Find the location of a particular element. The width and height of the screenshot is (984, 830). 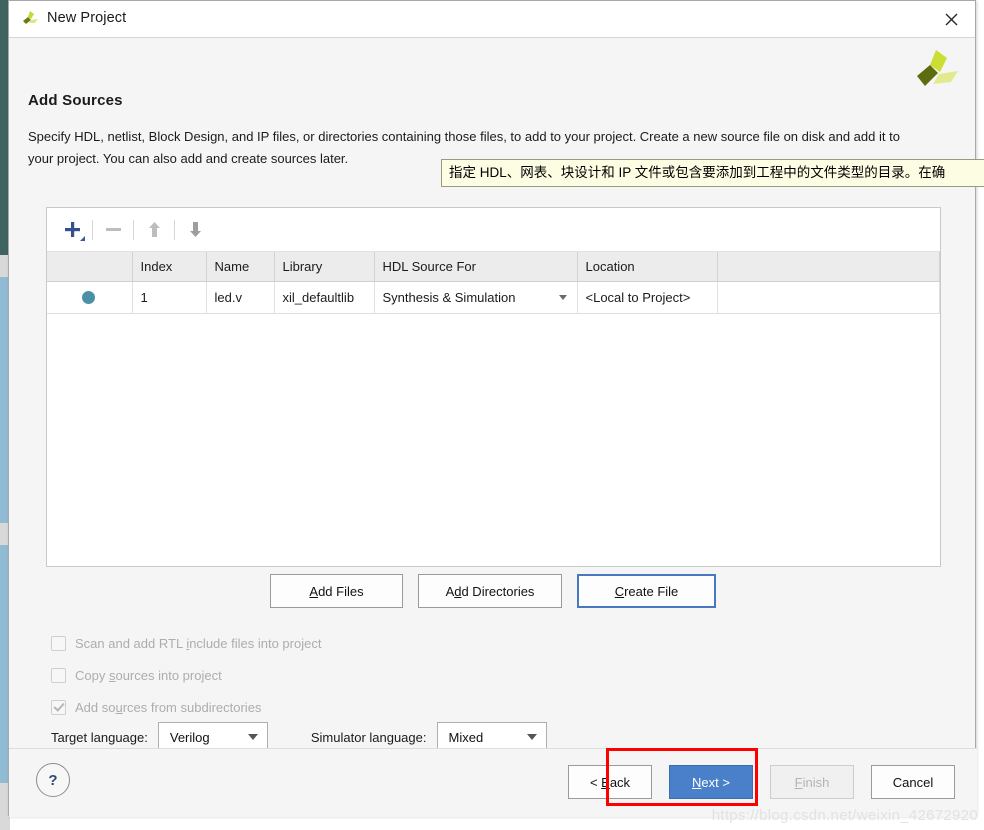

column-header-selection is located at coordinates (90, 267).